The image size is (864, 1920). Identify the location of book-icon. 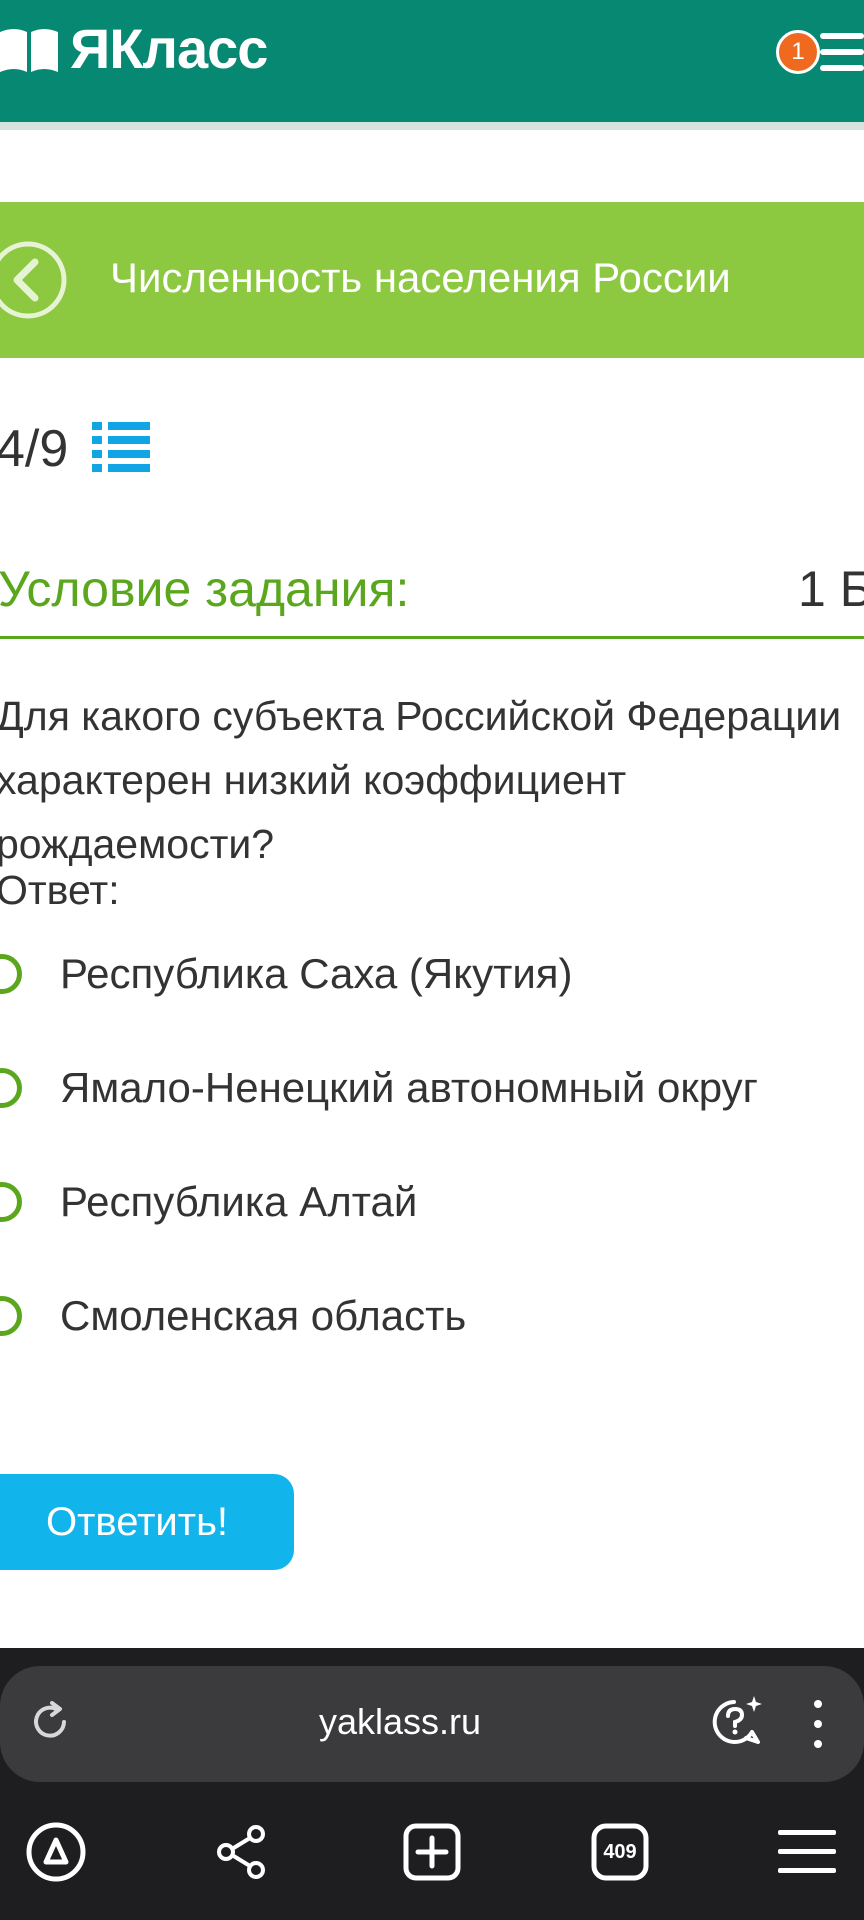
(29, 50).